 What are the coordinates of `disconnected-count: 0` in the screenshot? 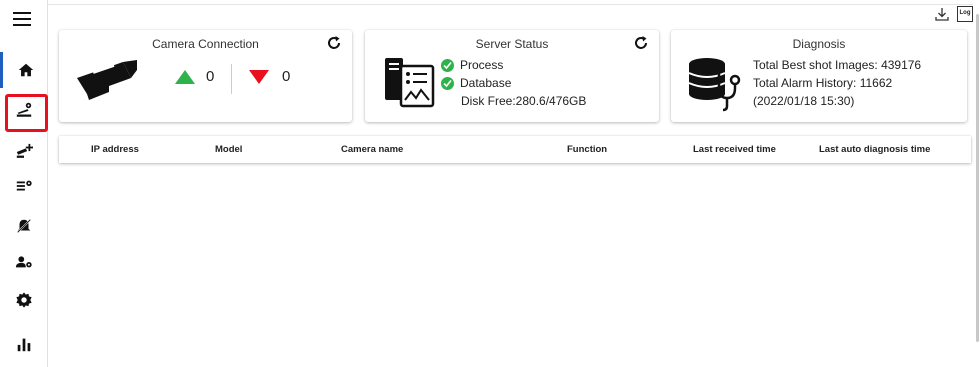 It's located at (286, 76).